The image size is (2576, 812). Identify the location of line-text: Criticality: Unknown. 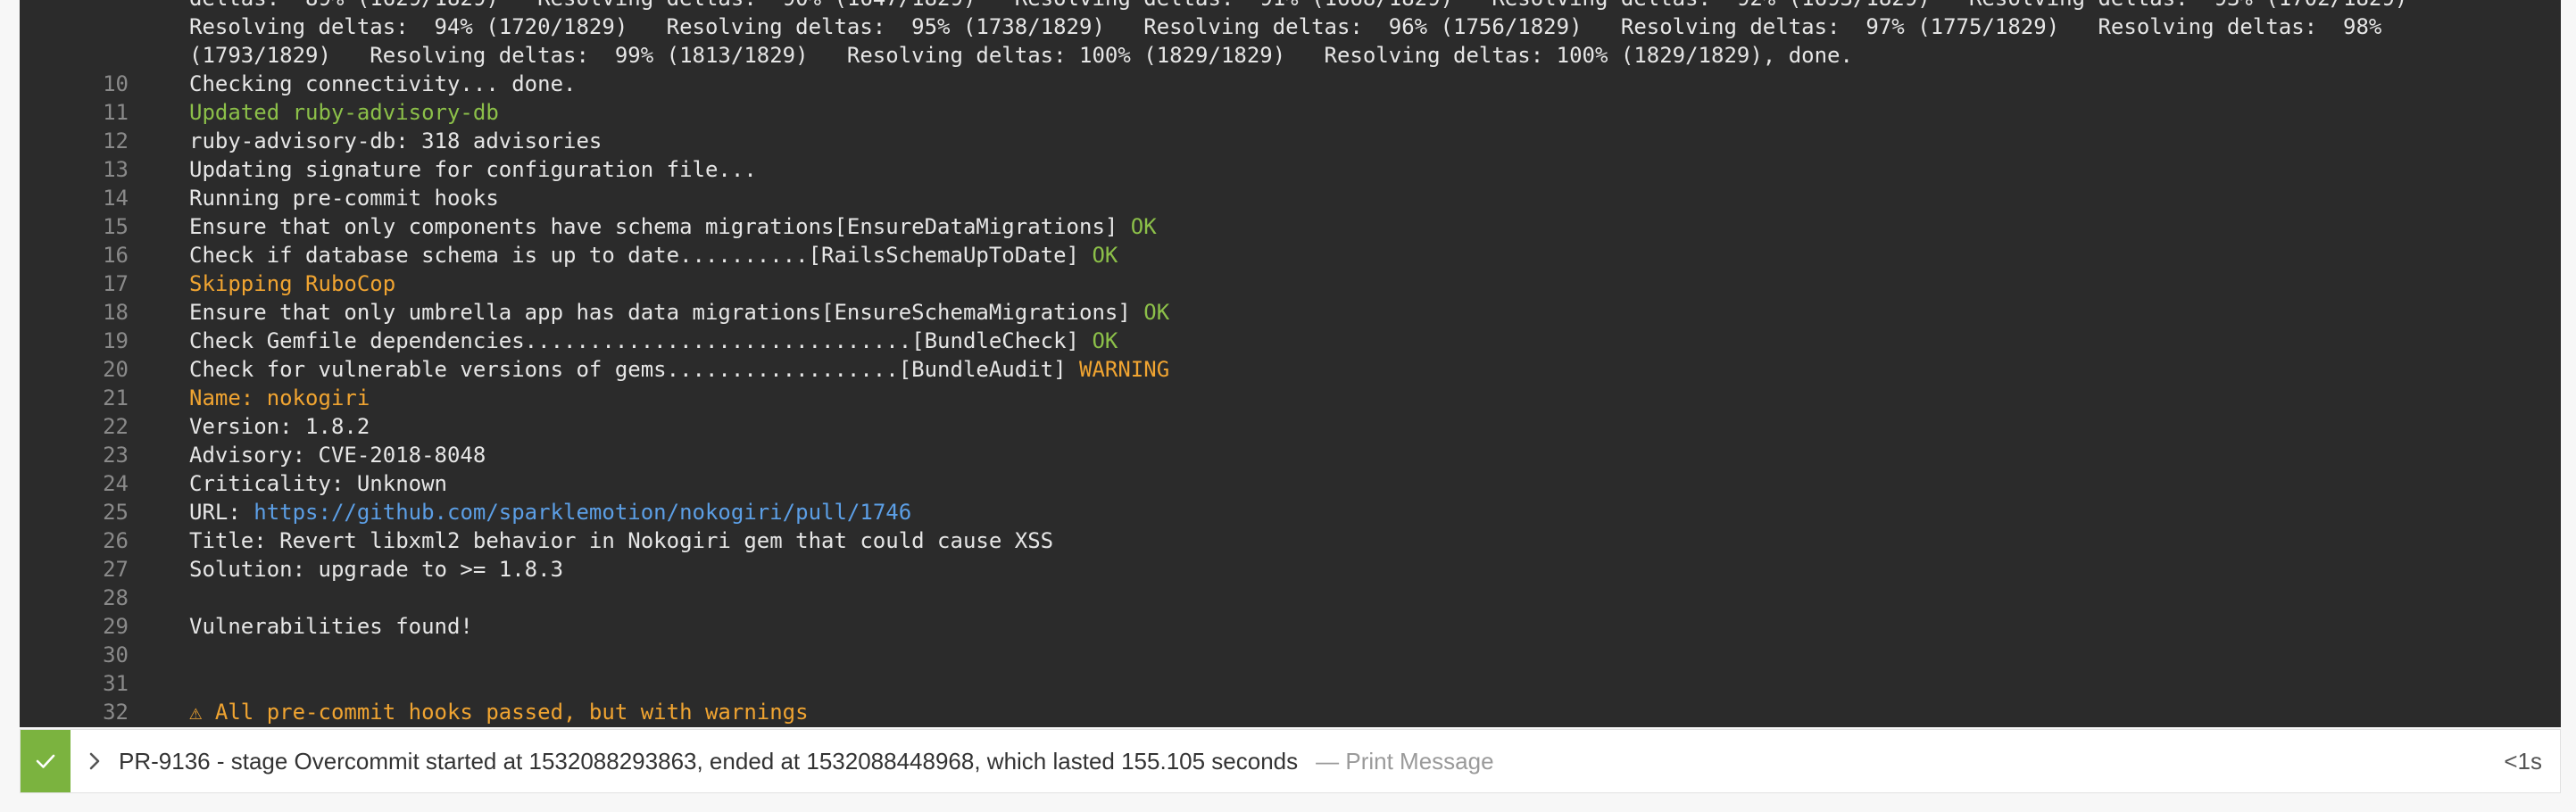
(318, 483).